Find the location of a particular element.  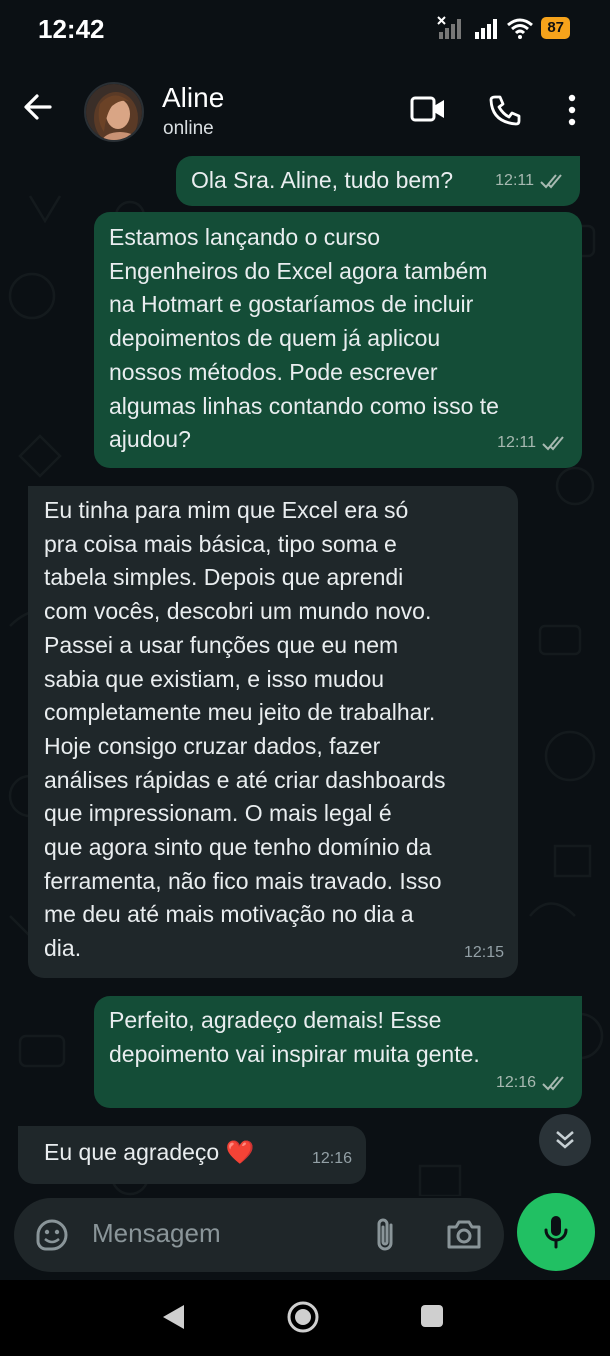

back-arrow-icon is located at coordinates (38, 107).